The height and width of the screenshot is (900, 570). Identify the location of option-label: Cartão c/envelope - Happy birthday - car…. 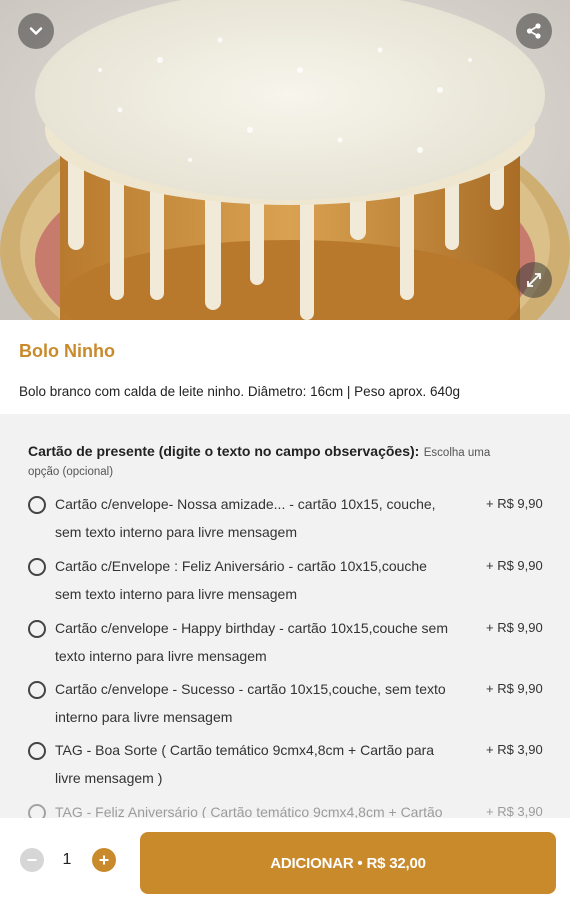
(267, 642).